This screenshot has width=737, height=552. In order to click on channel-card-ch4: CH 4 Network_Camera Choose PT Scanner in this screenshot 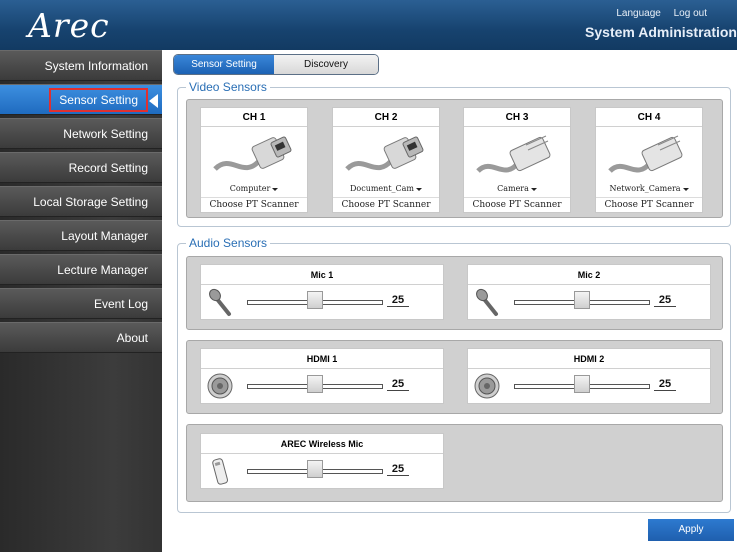, I will do `click(649, 160)`.